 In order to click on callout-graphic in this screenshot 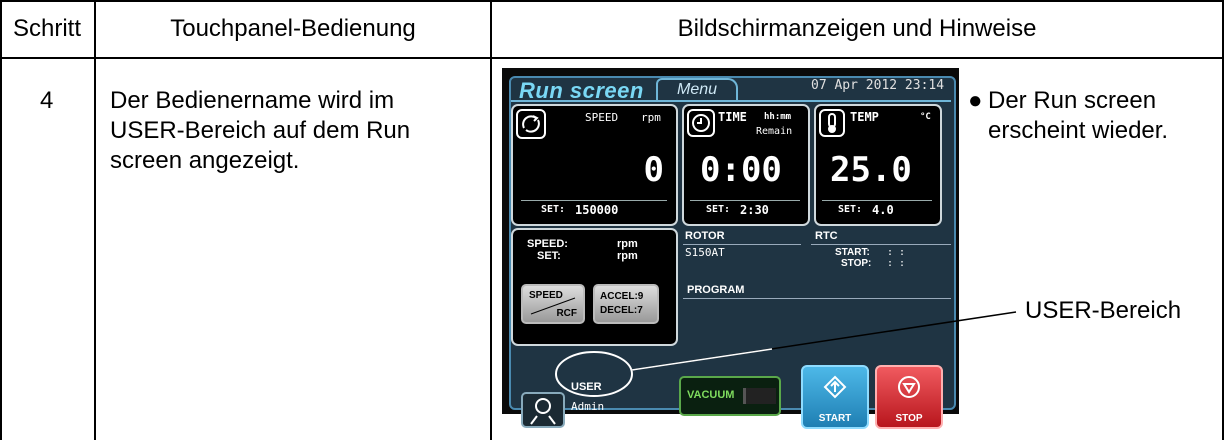, I will do `click(786, 354)`.